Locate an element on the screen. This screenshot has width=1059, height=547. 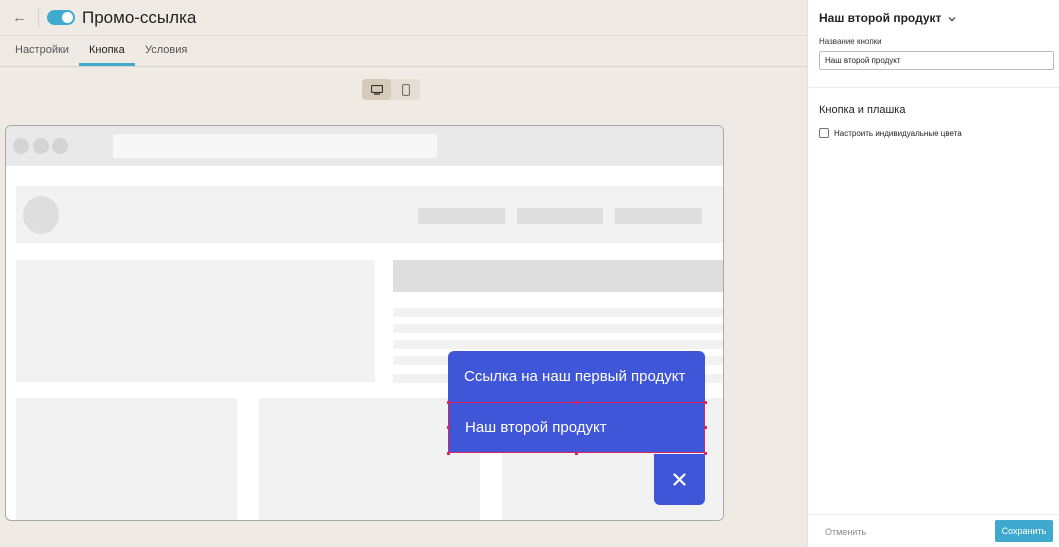
device-switch is located at coordinates (391, 89).